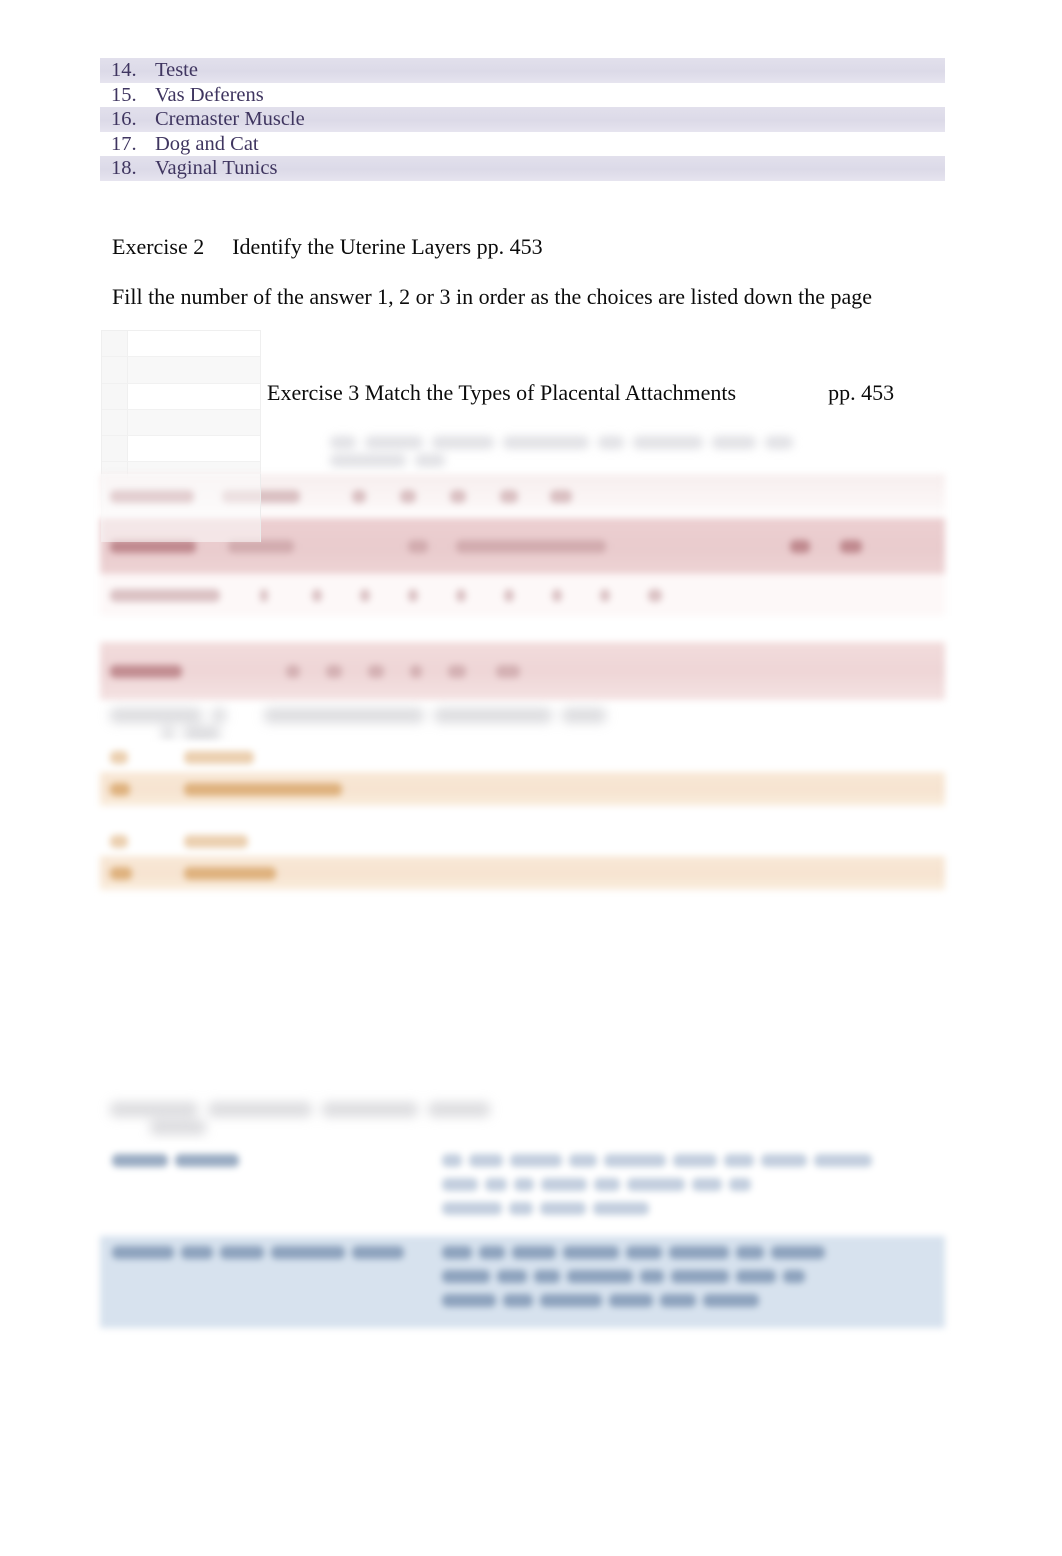  Describe the element at coordinates (522, 168) in the screenshot. I see `list-item: 18. Vaginal Tunics` at that location.